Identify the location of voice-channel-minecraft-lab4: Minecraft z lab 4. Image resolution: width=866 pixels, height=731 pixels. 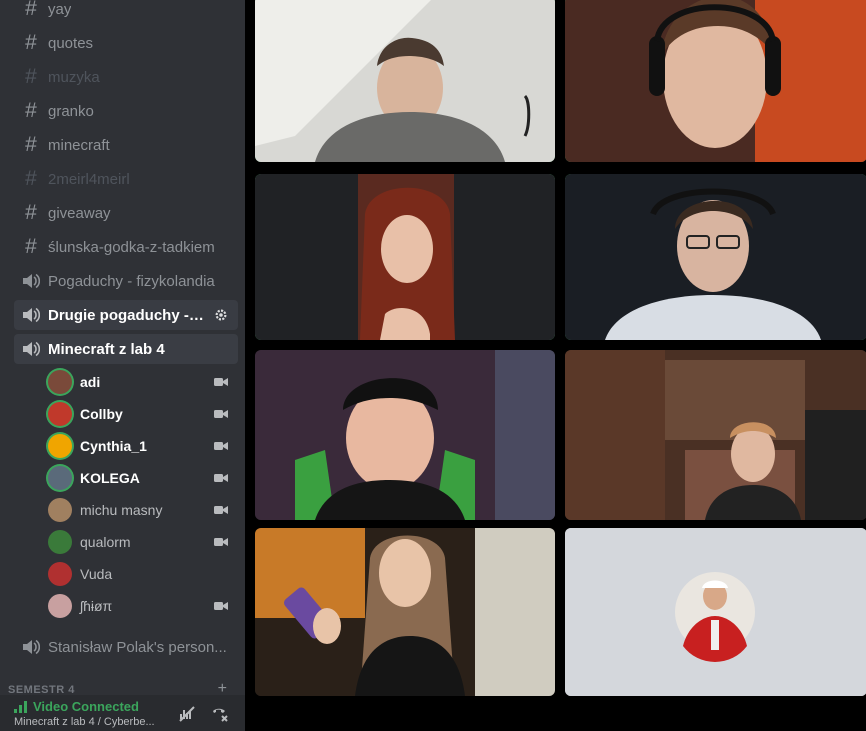
(126, 349).